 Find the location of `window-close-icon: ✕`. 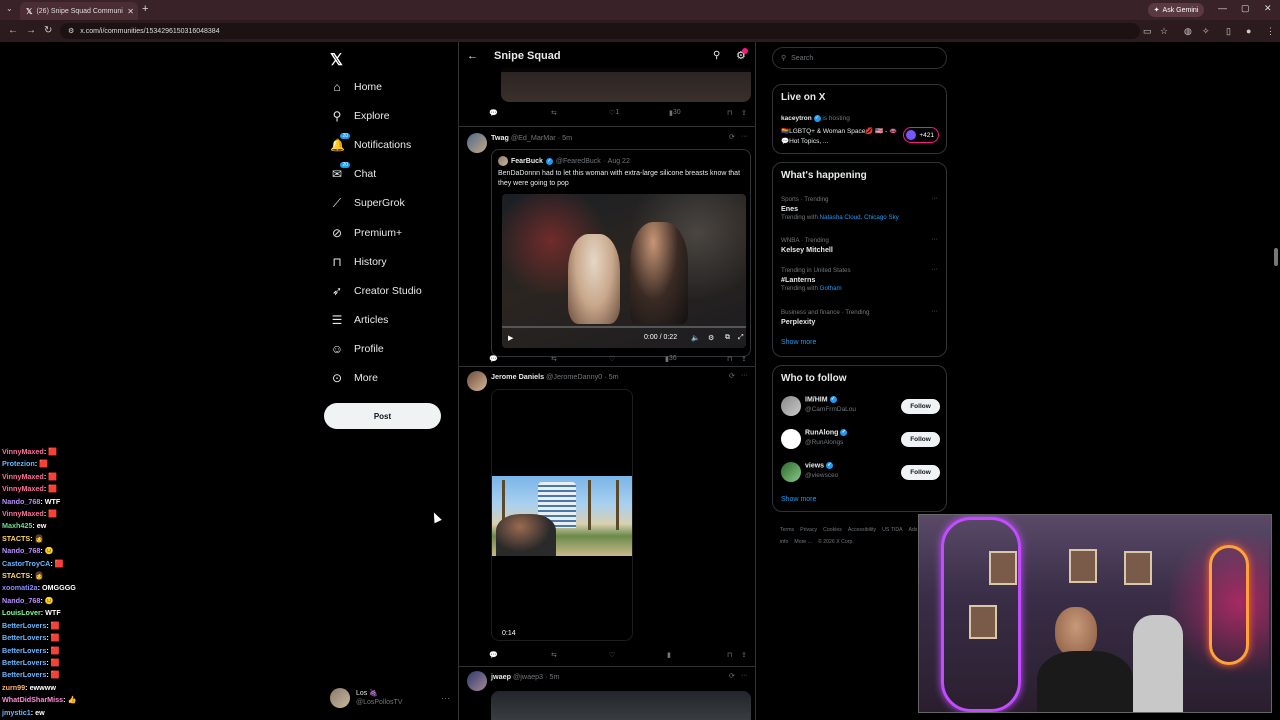

window-close-icon: ✕ is located at coordinates (1268, 8).